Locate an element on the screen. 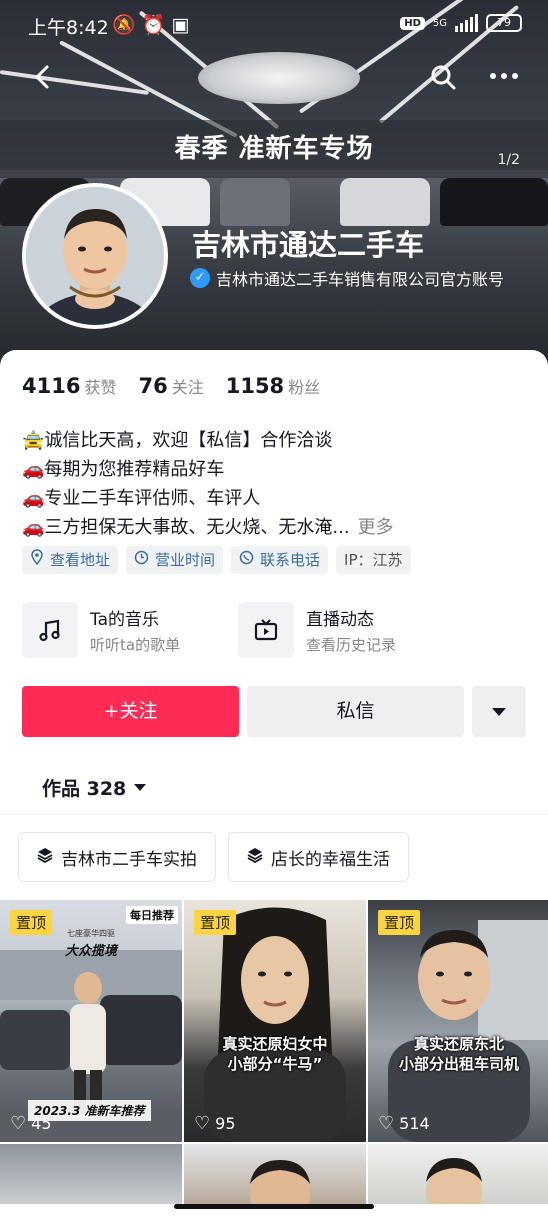  banner-title: 春季 准新车专场 is located at coordinates (274, 149).